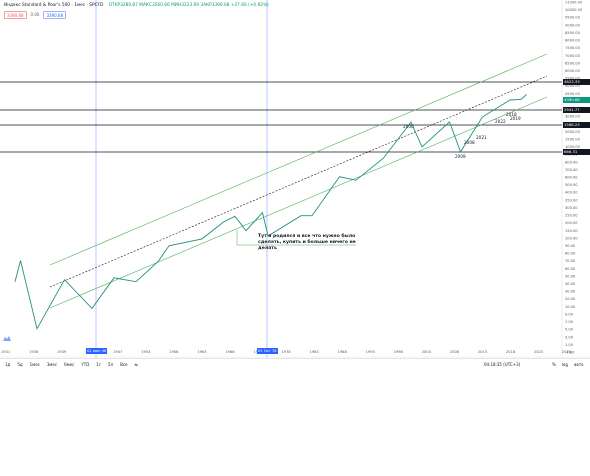 Image resolution: width=590 pixels, height=476 pixels. I want to click on y-tick-label: 6000.00, so click(573, 71).